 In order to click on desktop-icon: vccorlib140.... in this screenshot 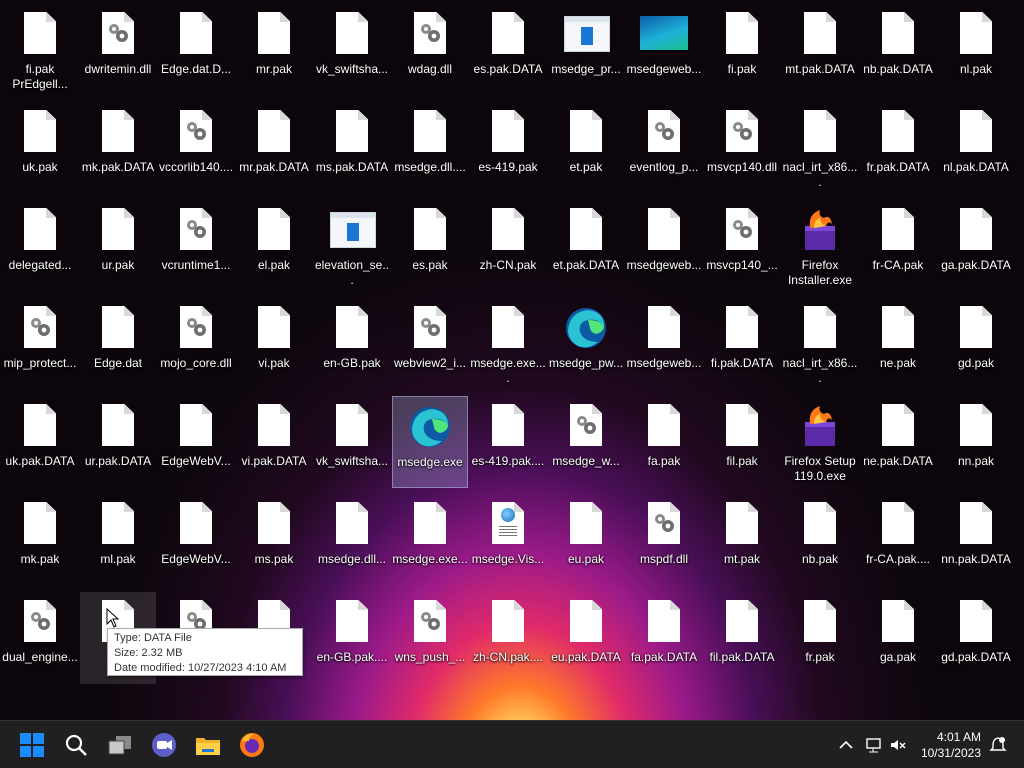, I will do `click(196, 148)`.